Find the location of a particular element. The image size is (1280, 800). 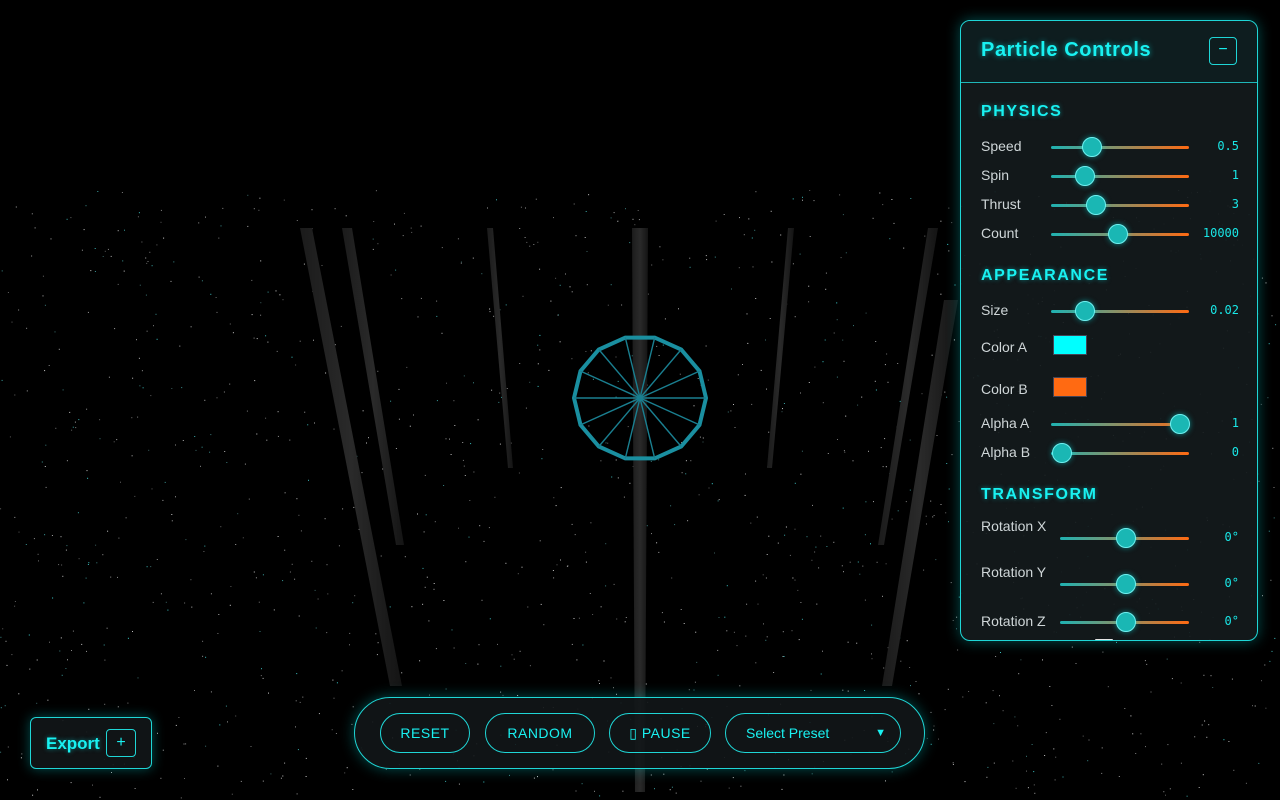

color-b-label: Color B is located at coordinates (1004, 389).